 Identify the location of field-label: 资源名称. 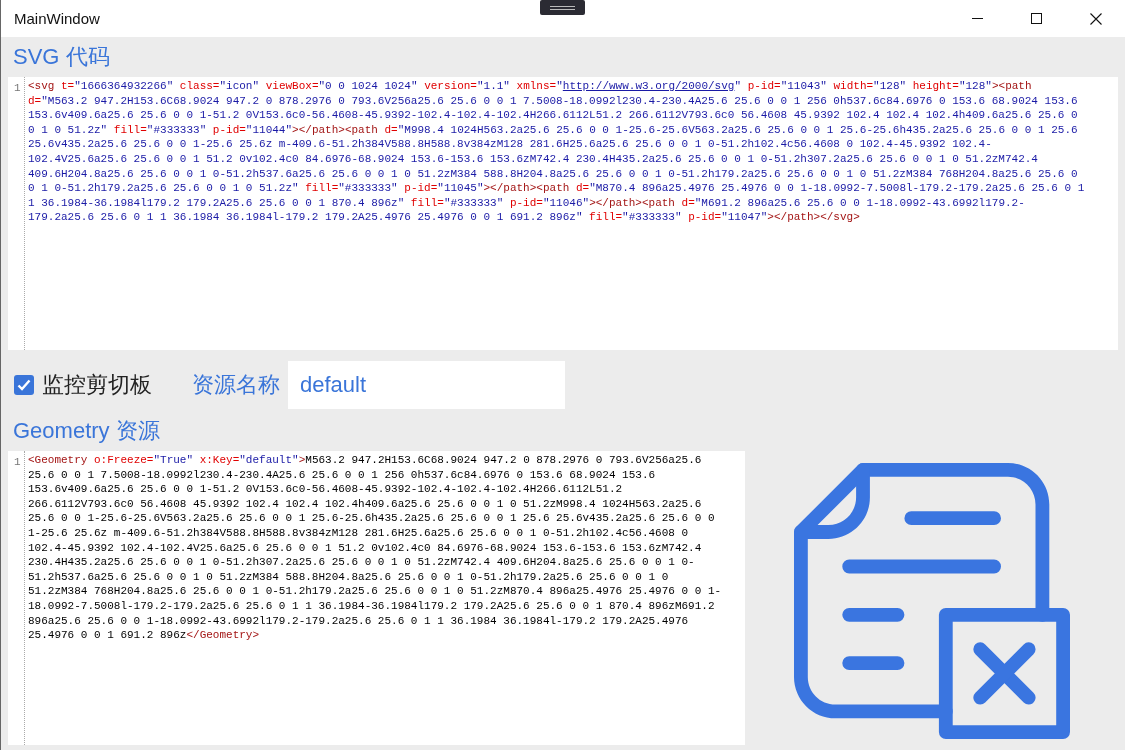
(236, 385).